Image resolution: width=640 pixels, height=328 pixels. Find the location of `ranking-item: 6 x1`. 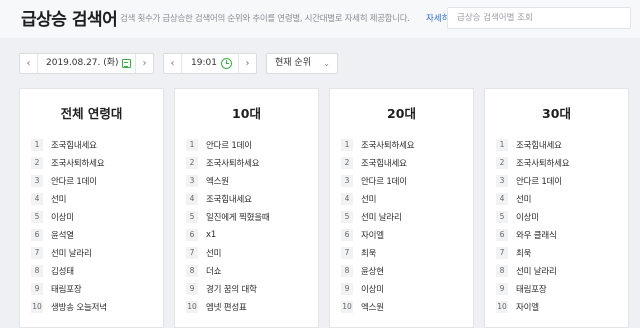

ranking-item: 6 x1 is located at coordinates (227, 235).